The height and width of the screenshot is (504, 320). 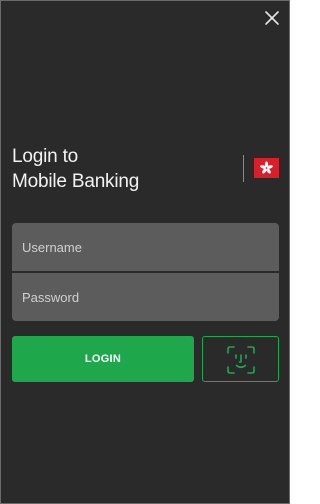 What do you see at coordinates (145, 247) in the screenshot?
I see `username-input` at bounding box center [145, 247].